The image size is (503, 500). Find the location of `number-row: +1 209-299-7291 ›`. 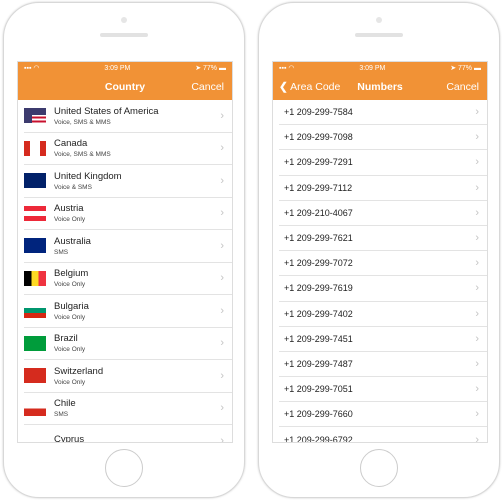

number-row: +1 209-299-7291 › is located at coordinates (383, 163).